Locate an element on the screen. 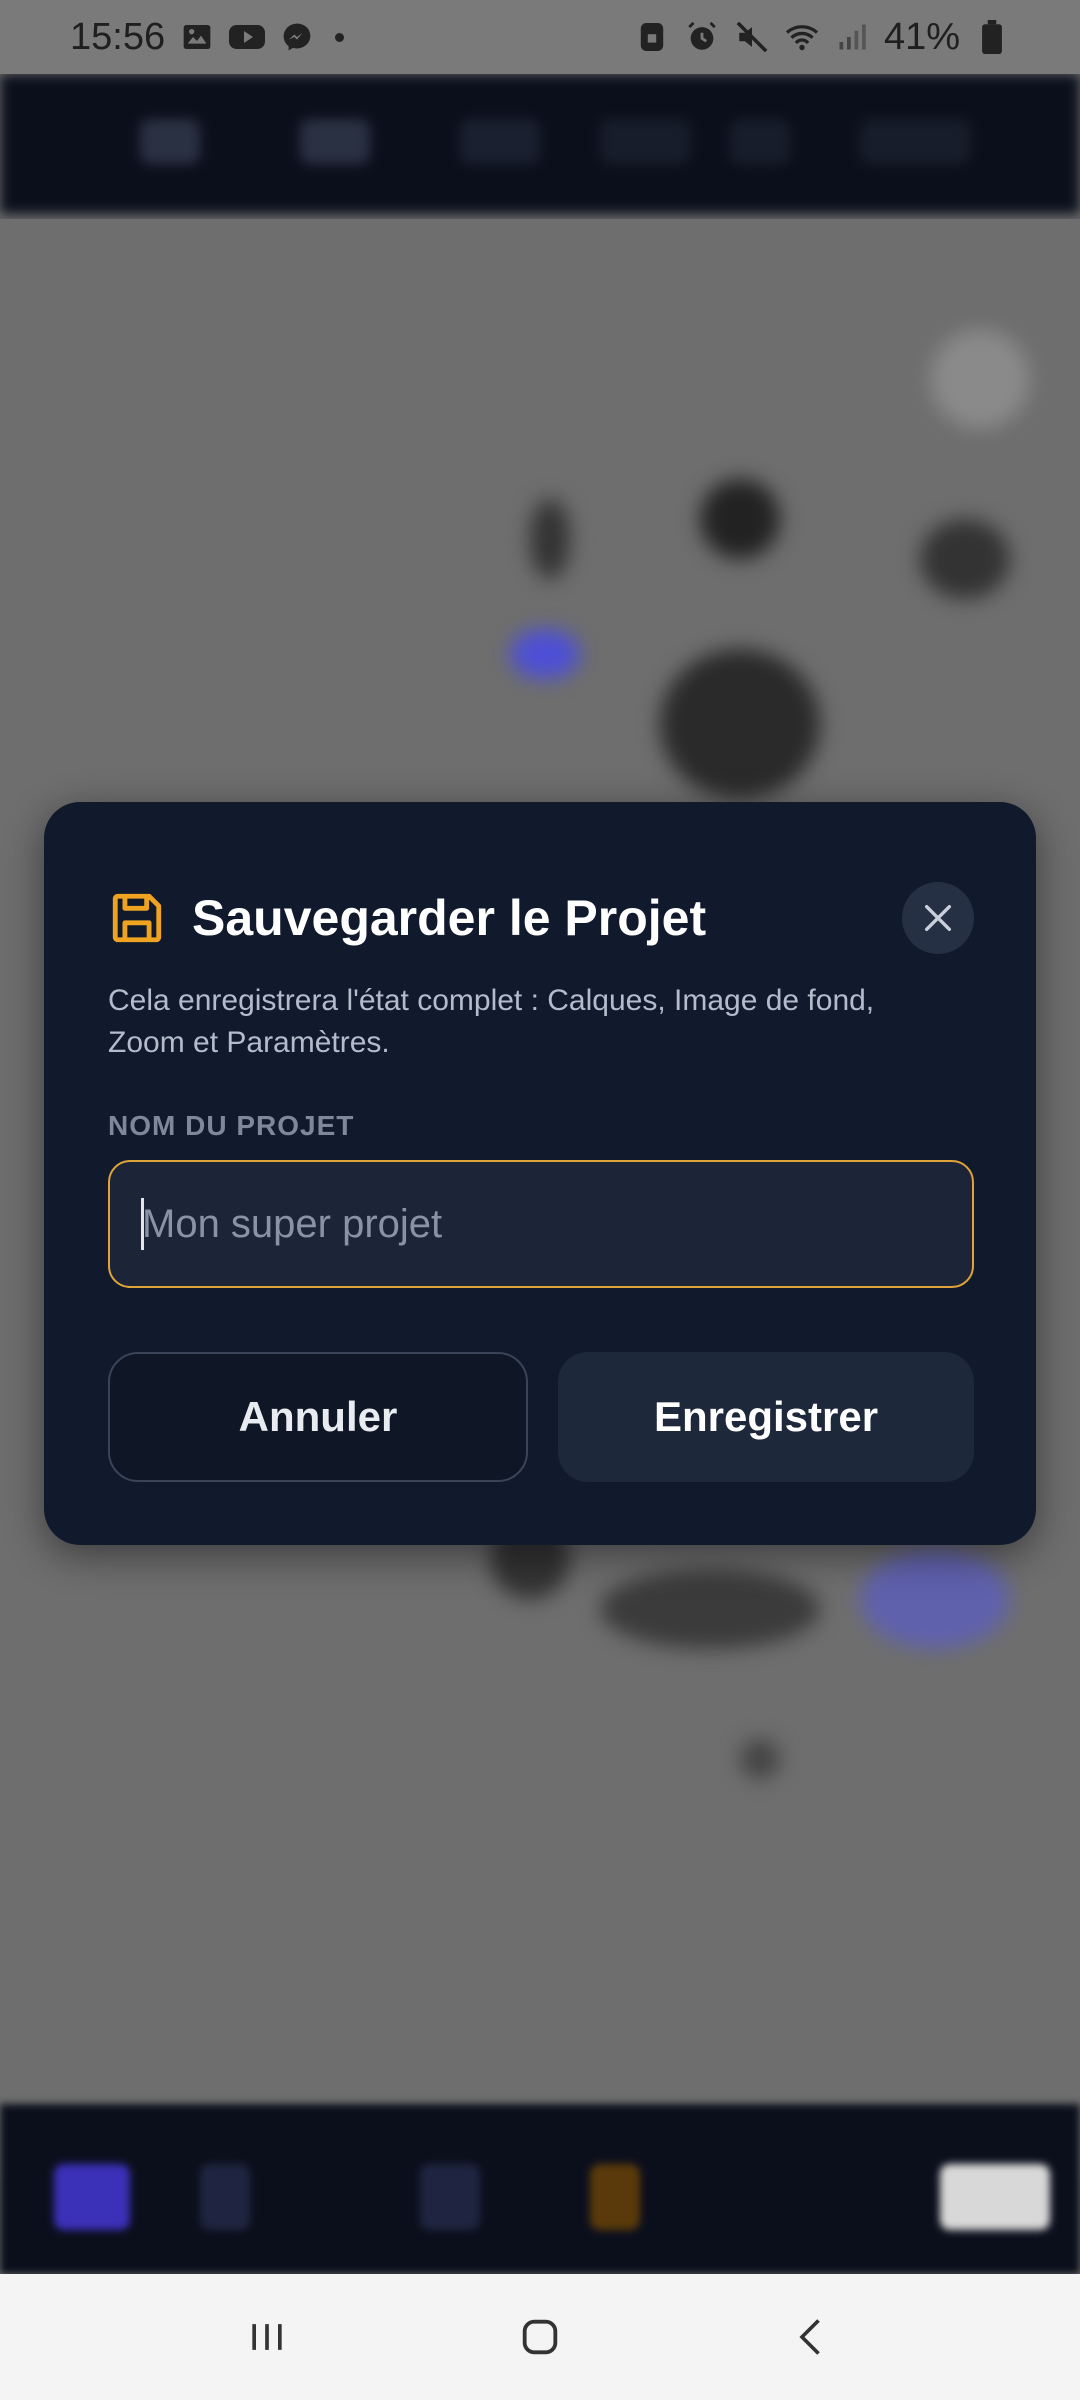 The width and height of the screenshot is (1080, 2400). project-name-label: NOM DU PROJET is located at coordinates (231, 1125).